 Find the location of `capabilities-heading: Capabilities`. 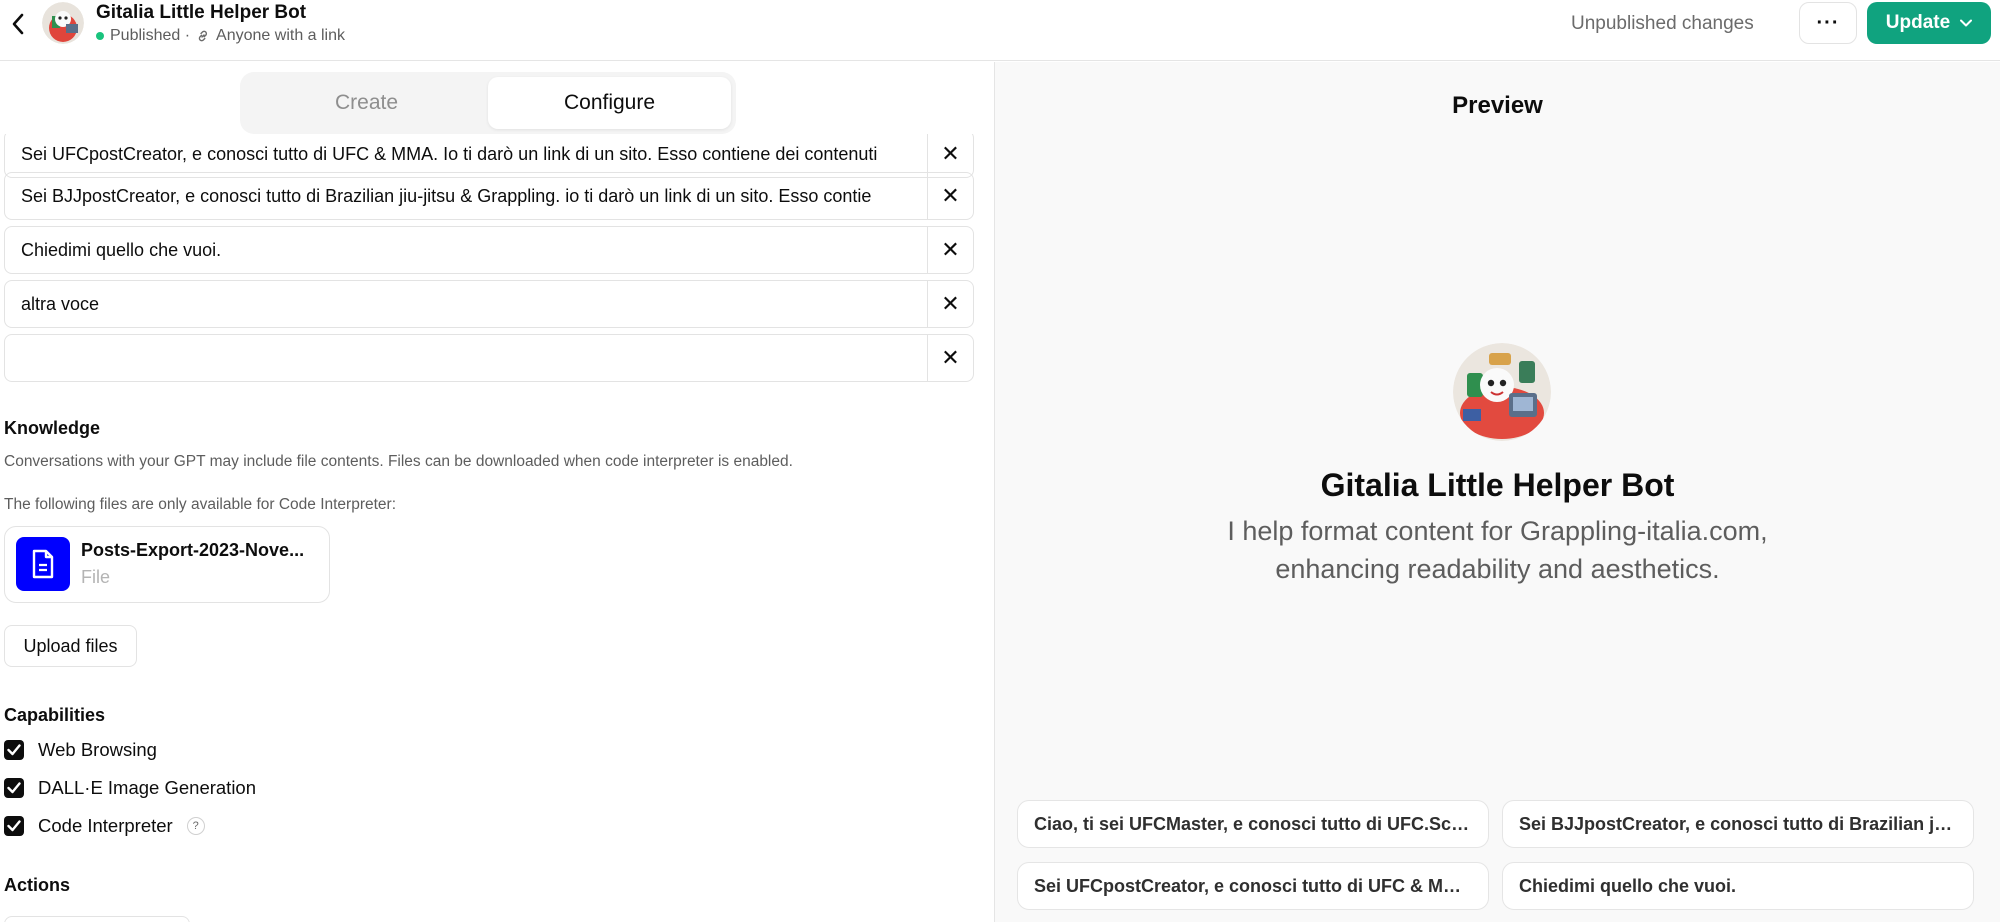

capabilities-heading: Capabilities is located at coordinates (55, 715).